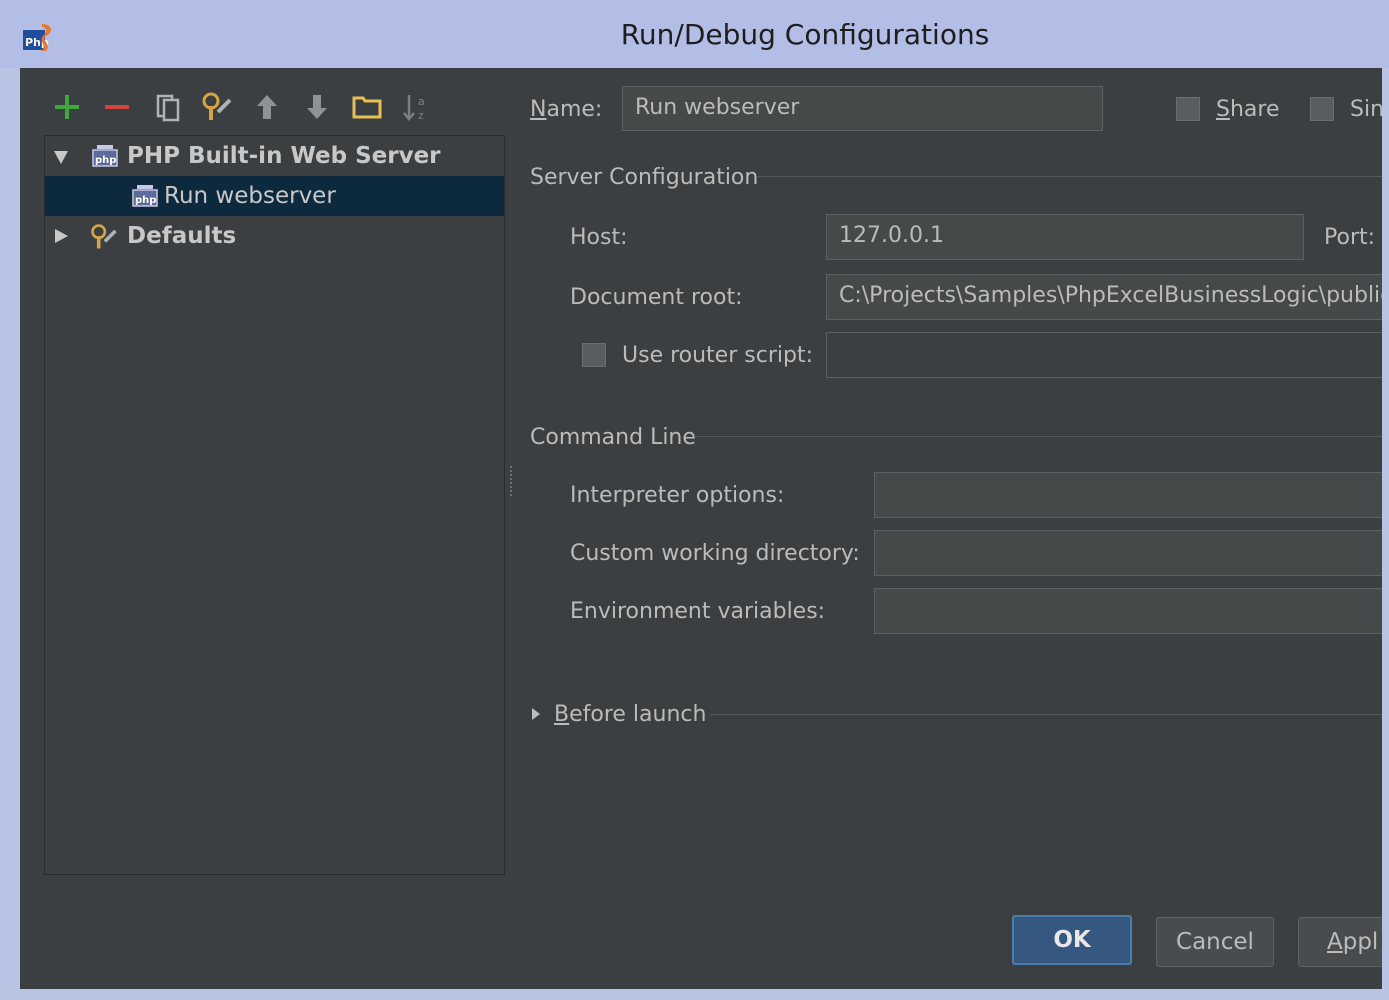 The height and width of the screenshot is (1000, 1389). I want to click on interpreter-options-label: Interpreter options:, so click(677, 495).